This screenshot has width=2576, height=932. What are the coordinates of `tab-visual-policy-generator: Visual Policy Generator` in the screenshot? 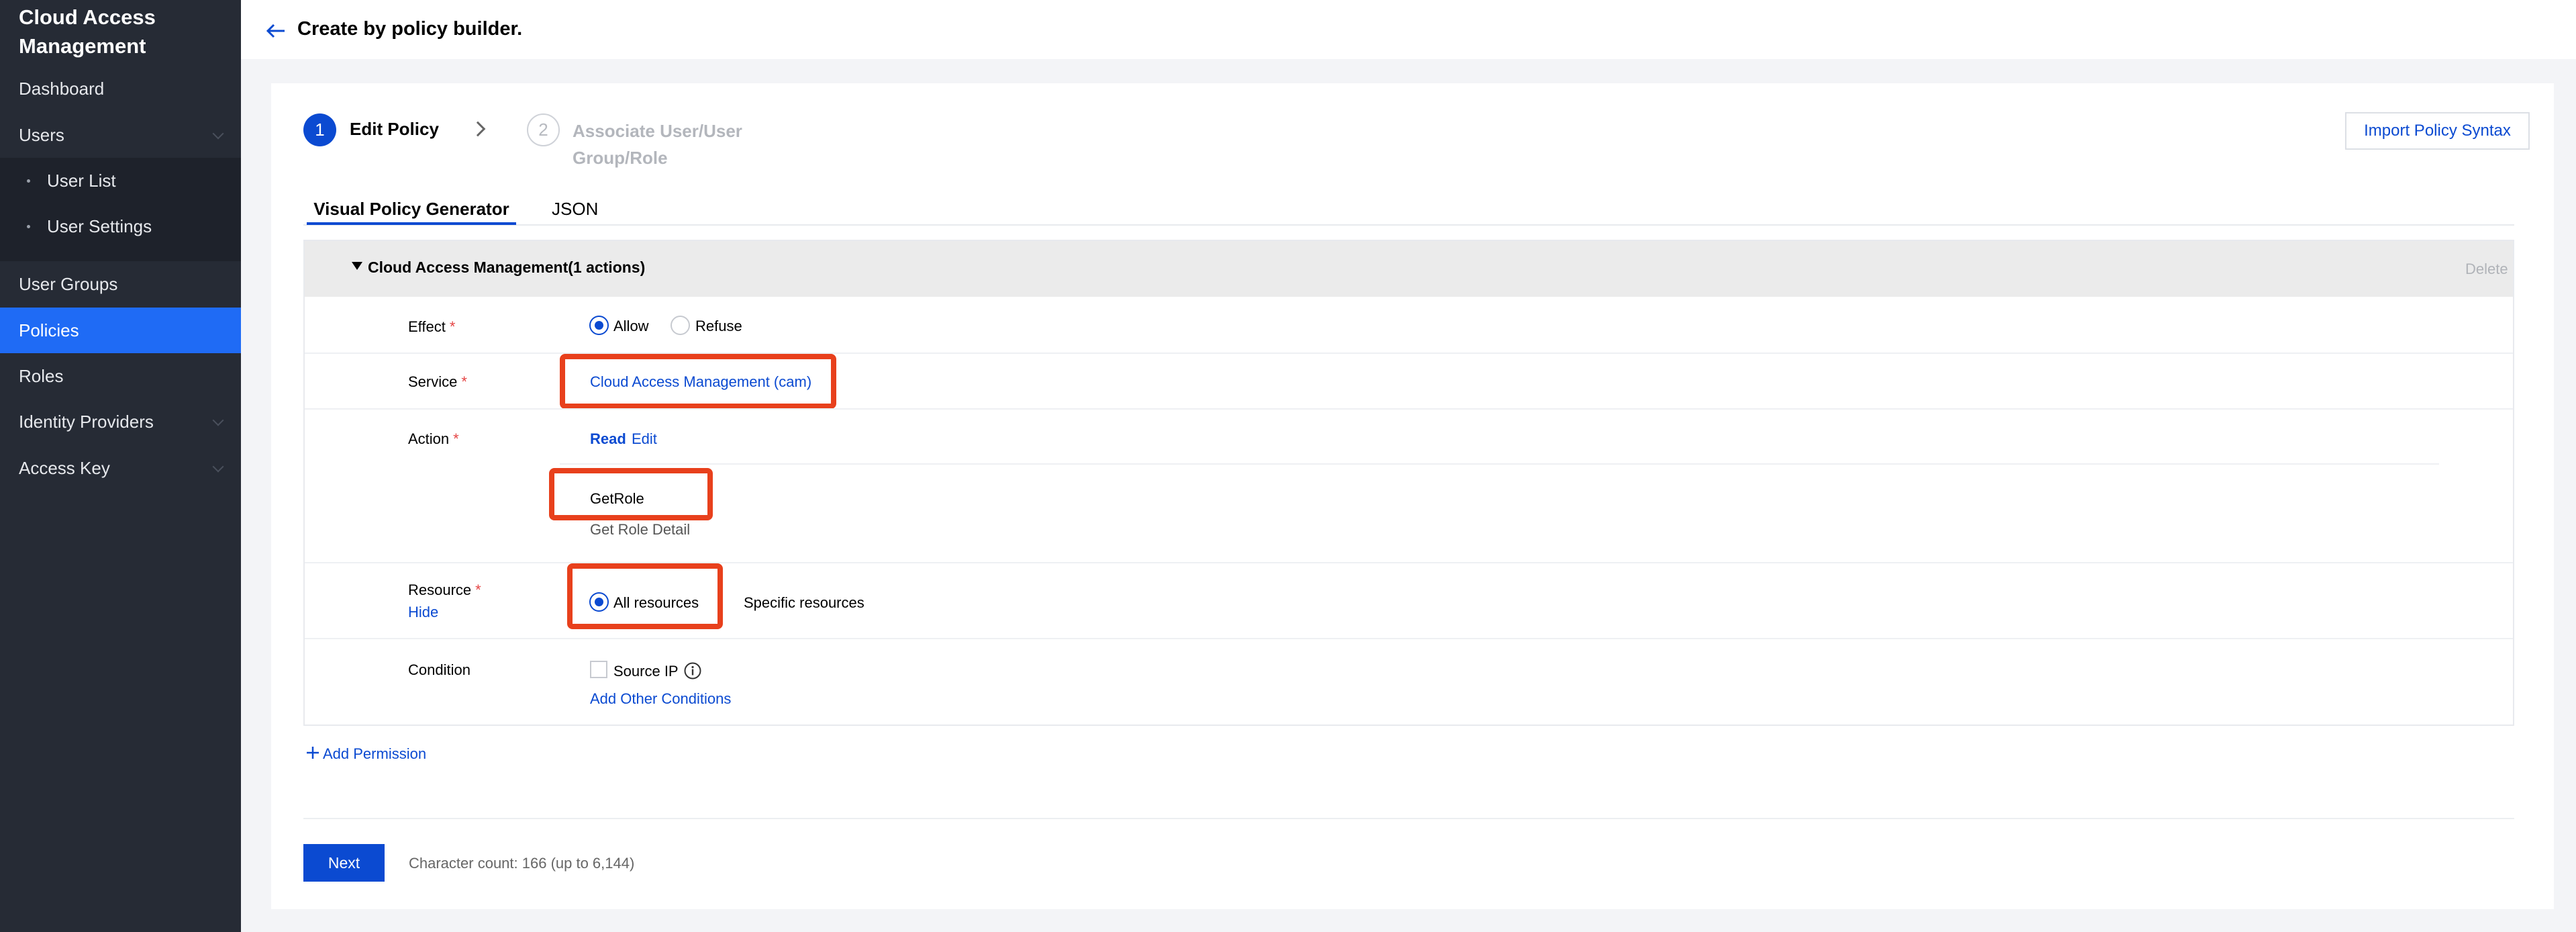 It's located at (411, 212).